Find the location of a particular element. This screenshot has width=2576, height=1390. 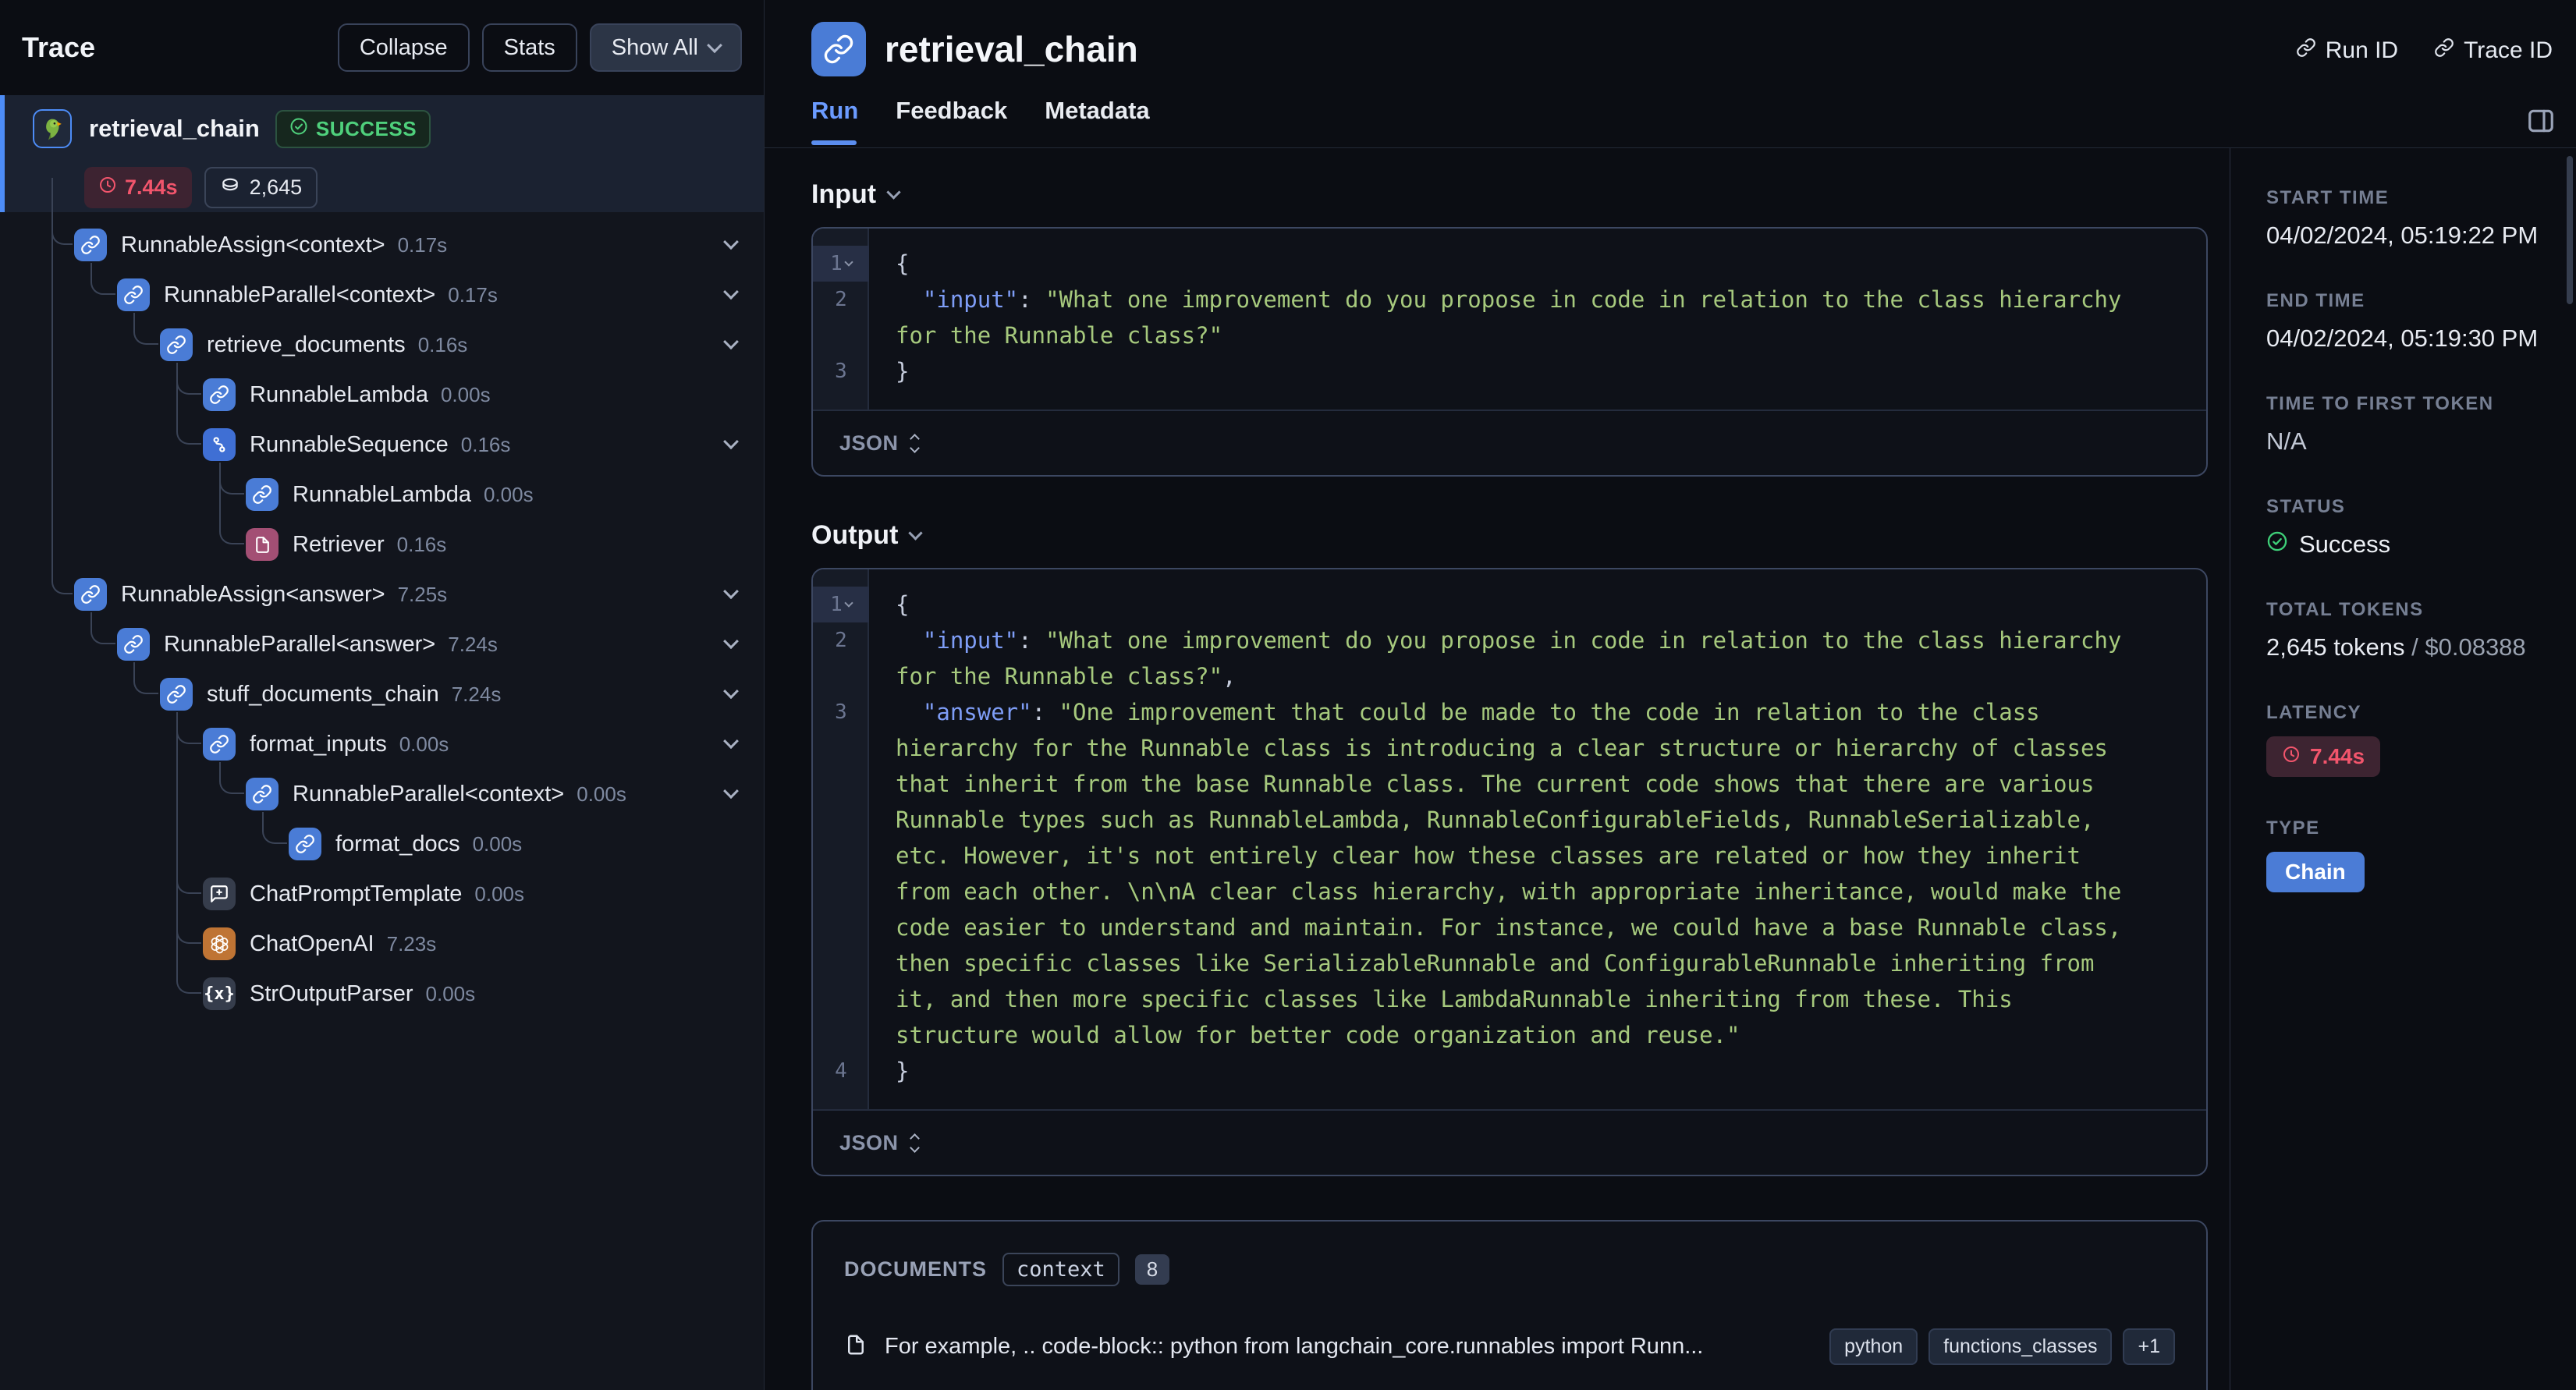

parser-icon: {x} is located at coordinates (219, 993).